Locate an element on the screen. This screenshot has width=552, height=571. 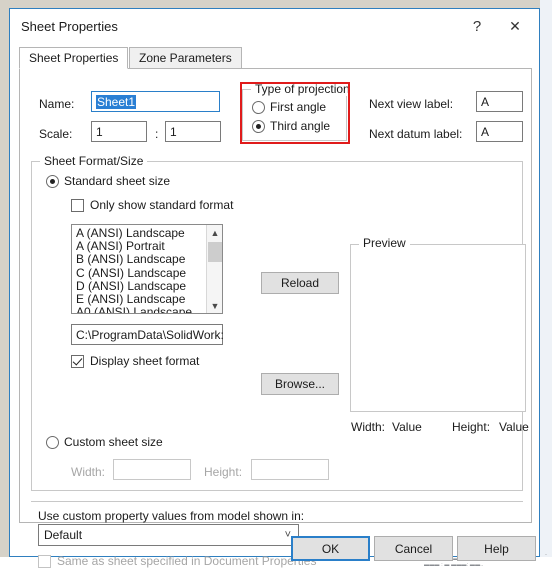
background-faint-text-line2: ▬▬▬ : ▬ ▬▬▬: ▬▬.. is located at coordinates (454, 565).